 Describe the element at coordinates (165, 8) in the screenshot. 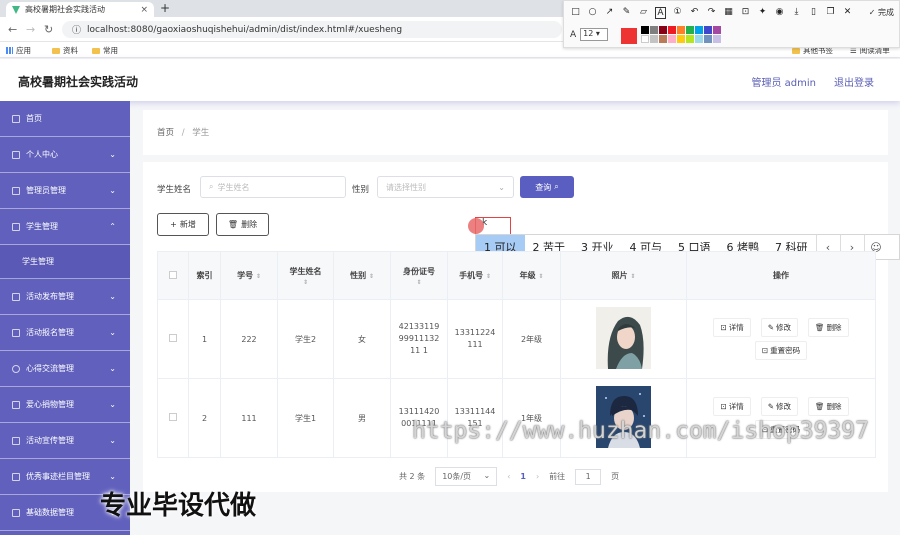

I see `new-tab-button: +` at that location.